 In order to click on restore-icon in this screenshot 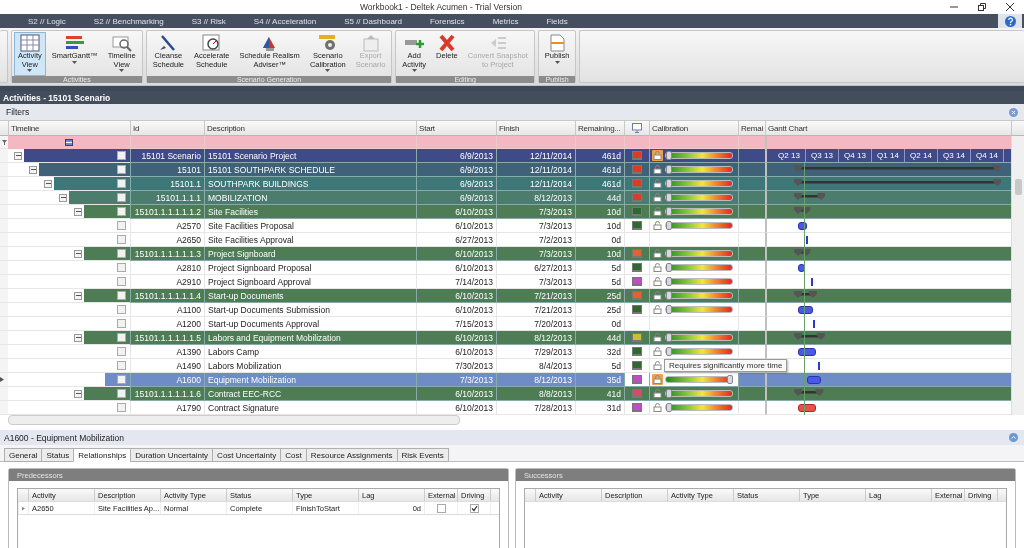, I will do `click(982, 7)`.